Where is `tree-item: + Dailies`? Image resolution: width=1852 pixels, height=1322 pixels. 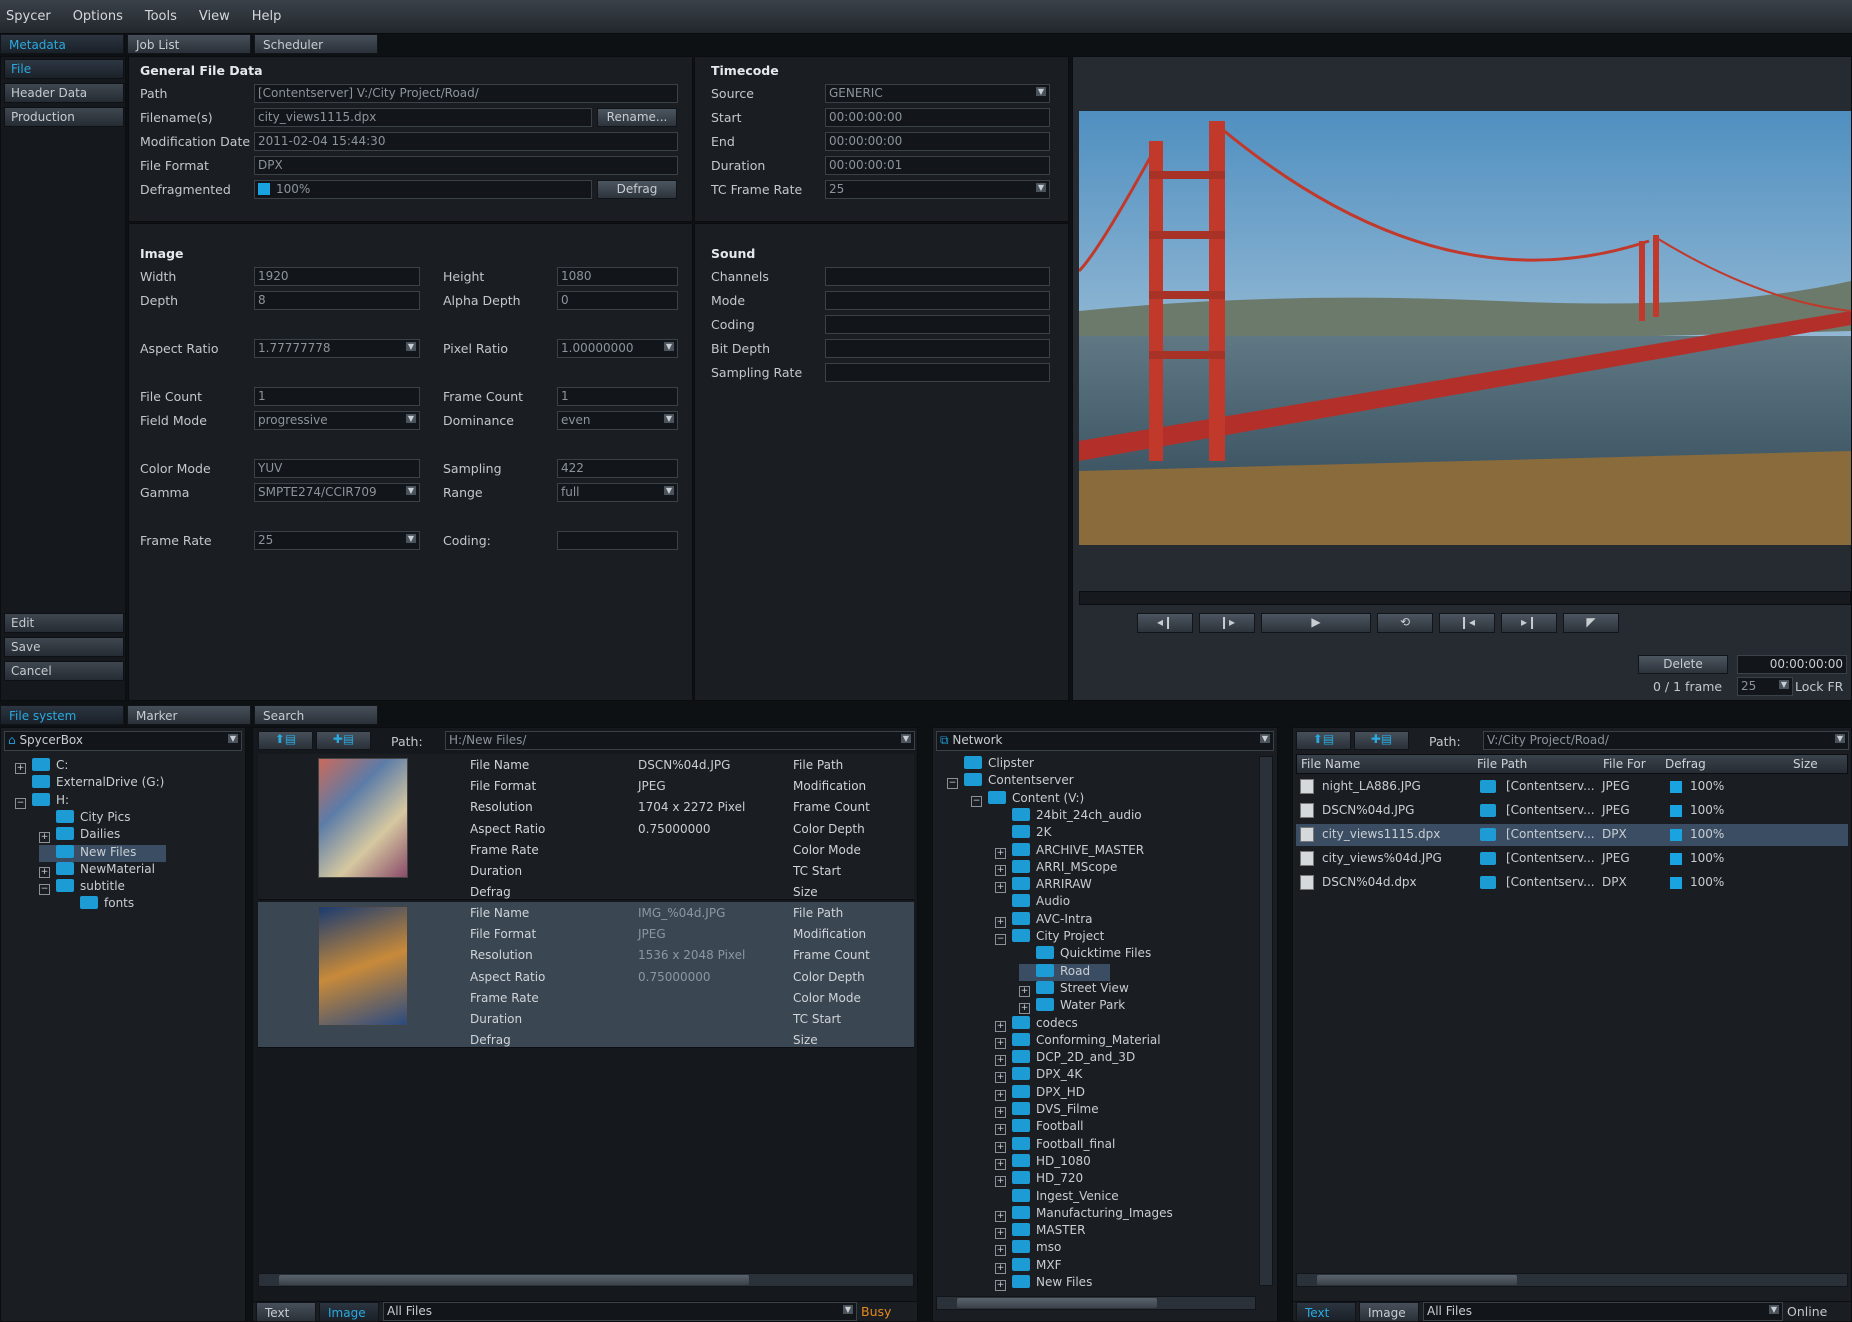 tree-item: + Dailies is located at coordinates (94, 835).